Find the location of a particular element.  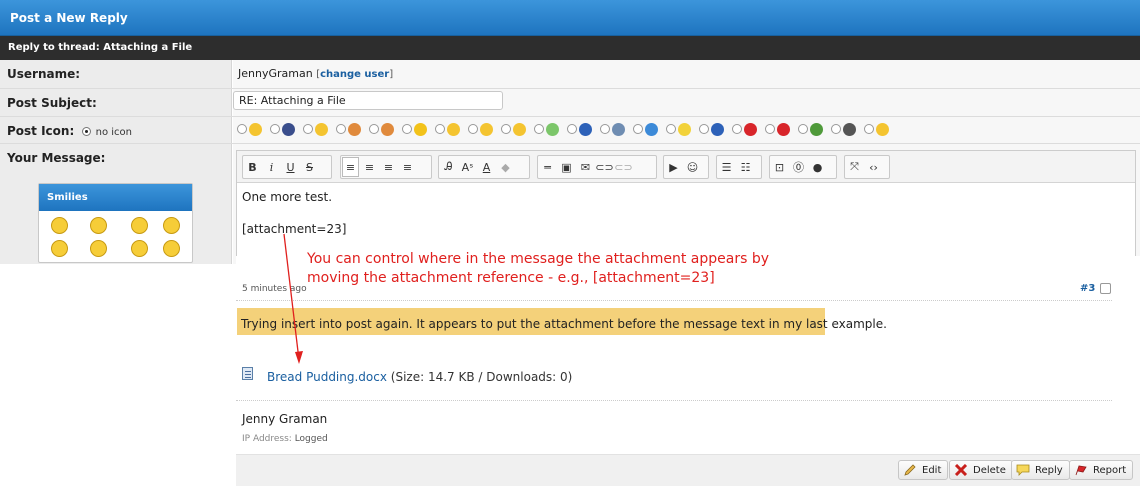

emoticon-icon: ☺ is located at coordinates (692, 167).